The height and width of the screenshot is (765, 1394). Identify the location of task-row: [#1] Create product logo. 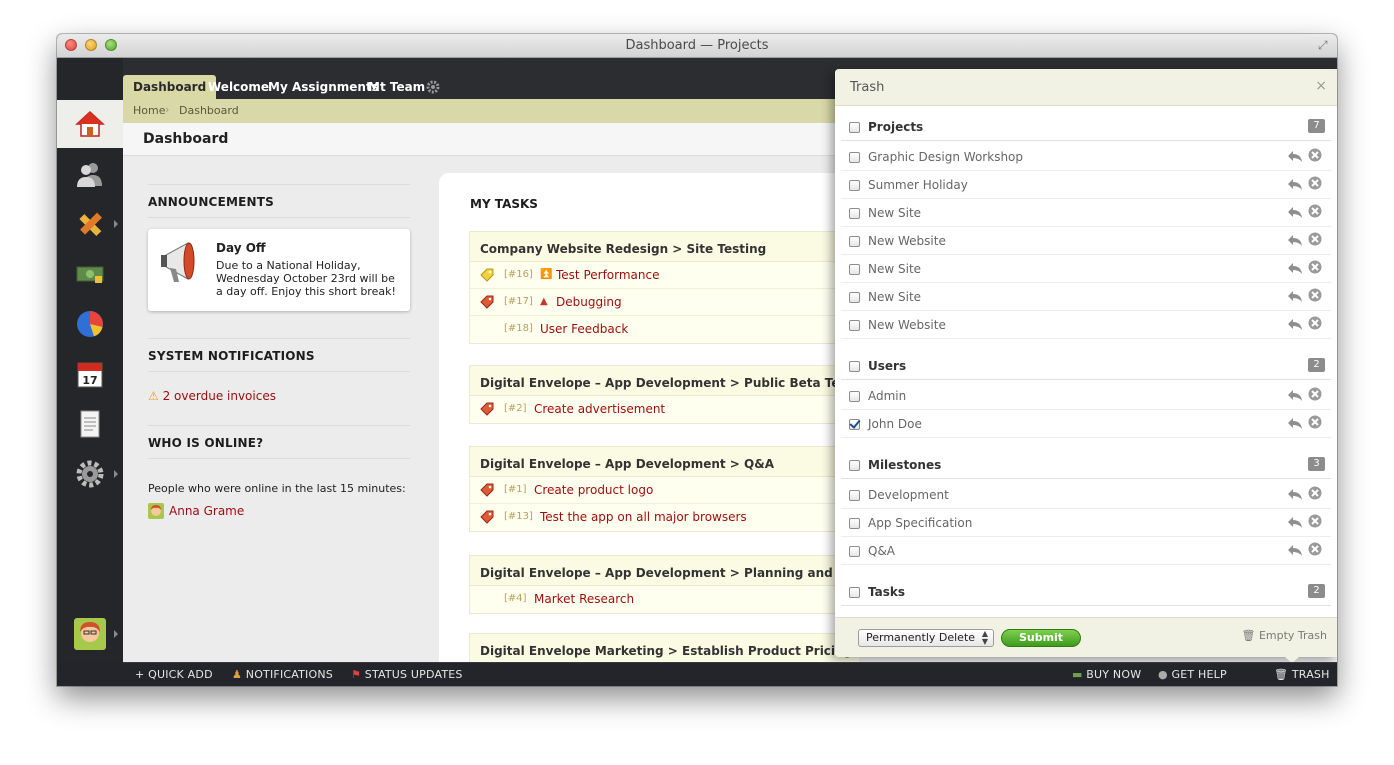
(664, 490).